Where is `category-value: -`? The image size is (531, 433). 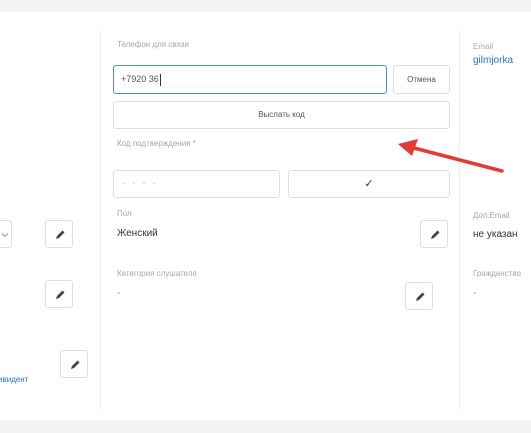
category-value: - is located at coordinates (119, 293).